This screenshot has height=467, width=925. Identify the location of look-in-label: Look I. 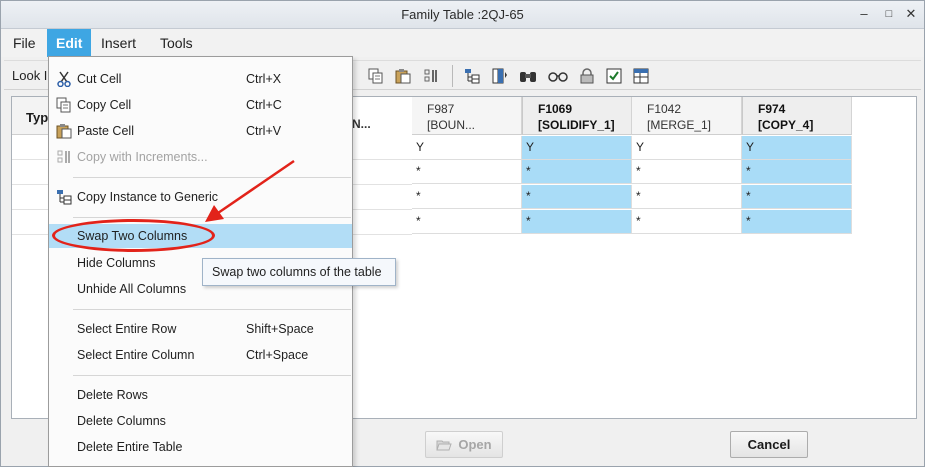
(30, 75).